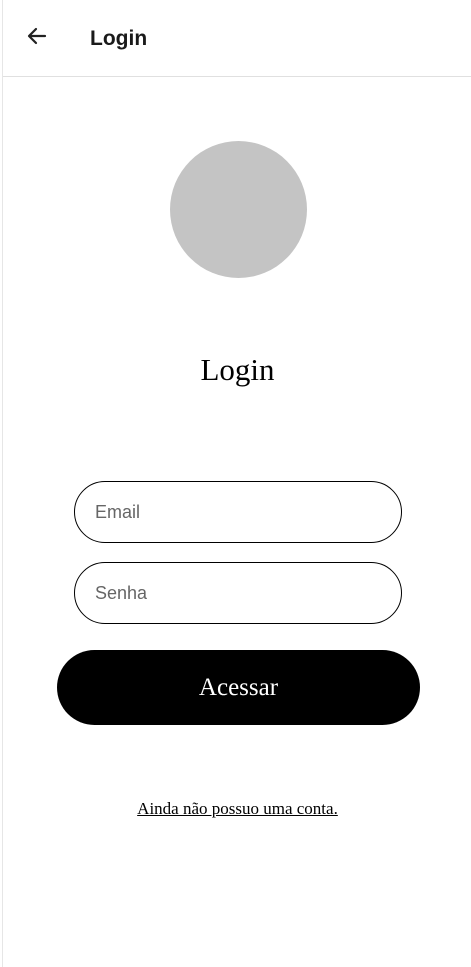 The image size is (471, 967). Describe the element at coordinates (238, 512) in the screenshot. I see `email-field` at that location.